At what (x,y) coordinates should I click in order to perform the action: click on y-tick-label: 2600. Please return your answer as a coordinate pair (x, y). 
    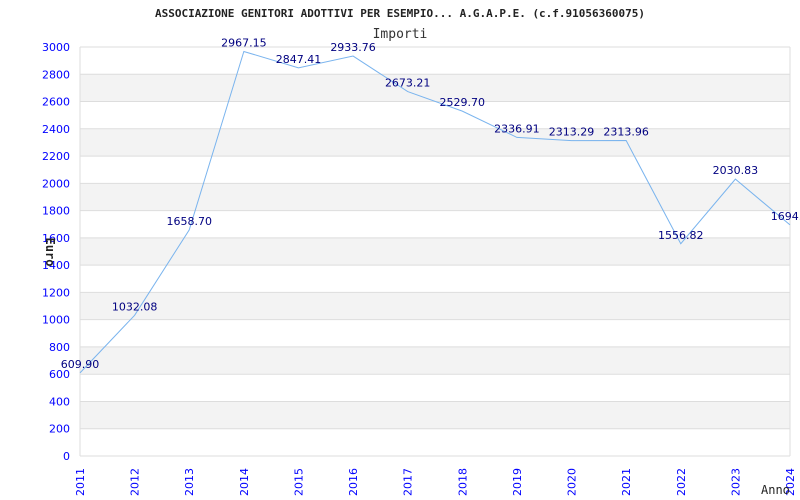
    Looking at the image, I should click on (56, 102).